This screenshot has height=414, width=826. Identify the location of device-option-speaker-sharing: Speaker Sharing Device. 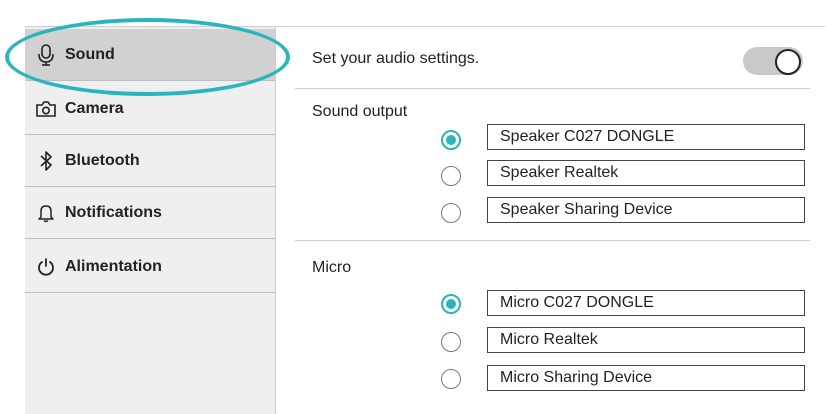
(646, 210).